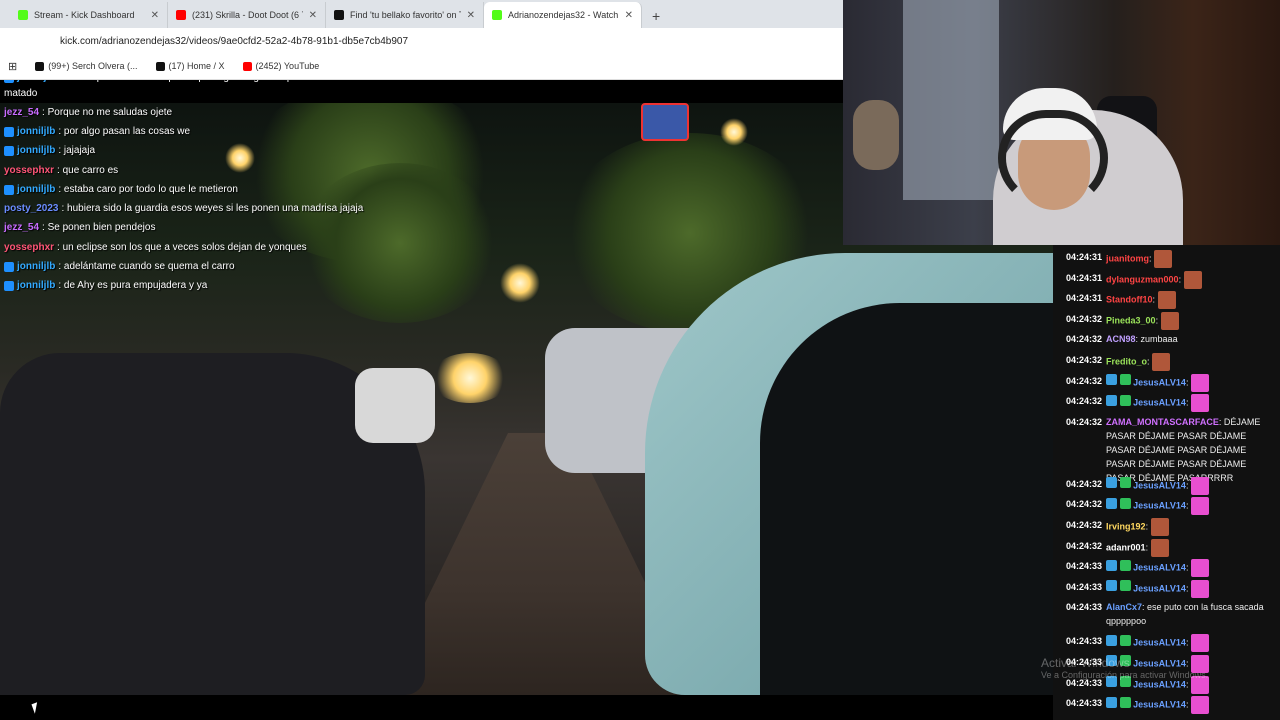  I want to click on browser-tab: Adrianozendejas32 - Watch ✕, so click(563, 15).